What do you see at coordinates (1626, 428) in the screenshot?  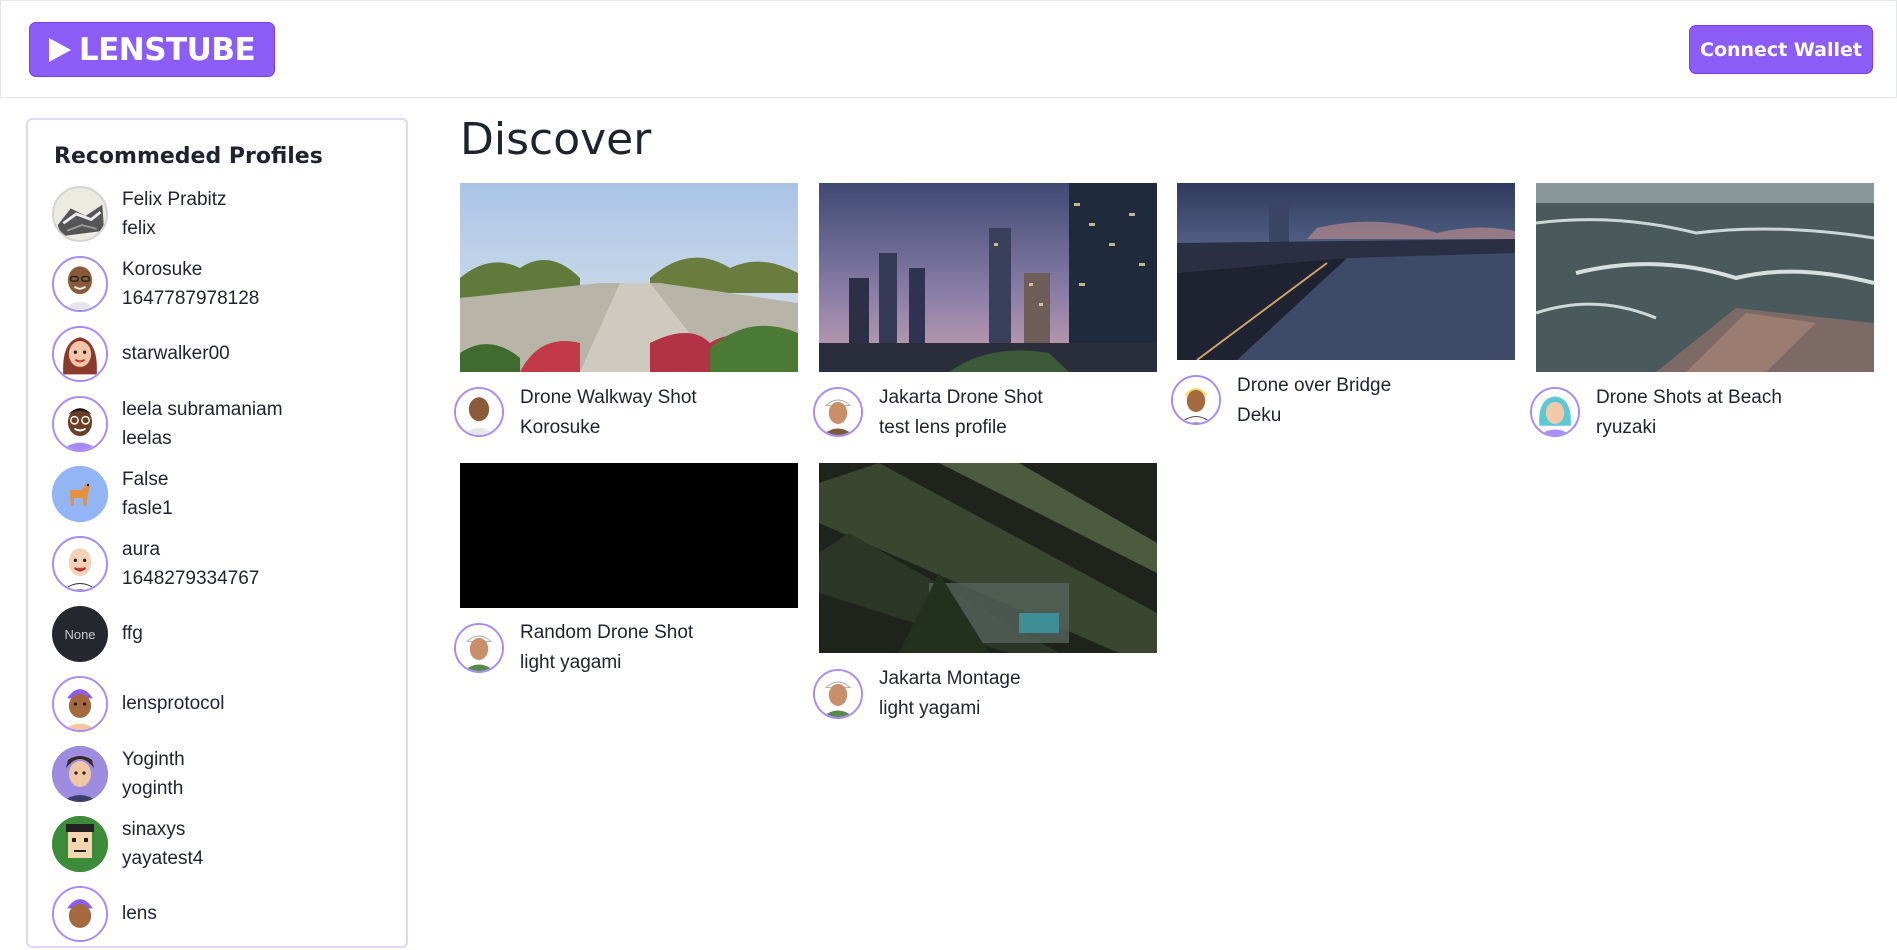 I see `video-author: ryuzaki` at bounding box center [1626, 428].